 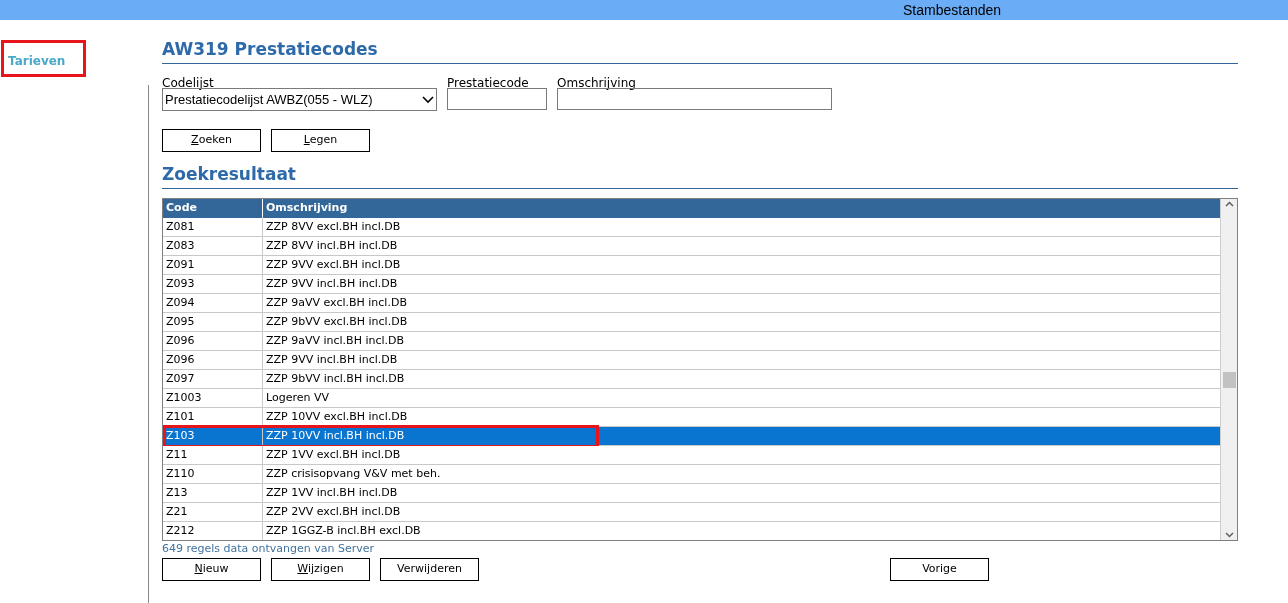 I want to click on table-row: Z091 ZZP 9VV excl.BH incl.DB, so click(x=691, y=265).